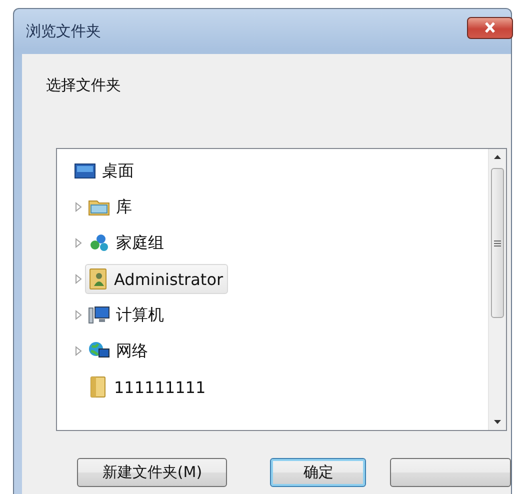 The height and width of the screenshot is (494, 524). I want to click on close-icon, so click(490, 27).